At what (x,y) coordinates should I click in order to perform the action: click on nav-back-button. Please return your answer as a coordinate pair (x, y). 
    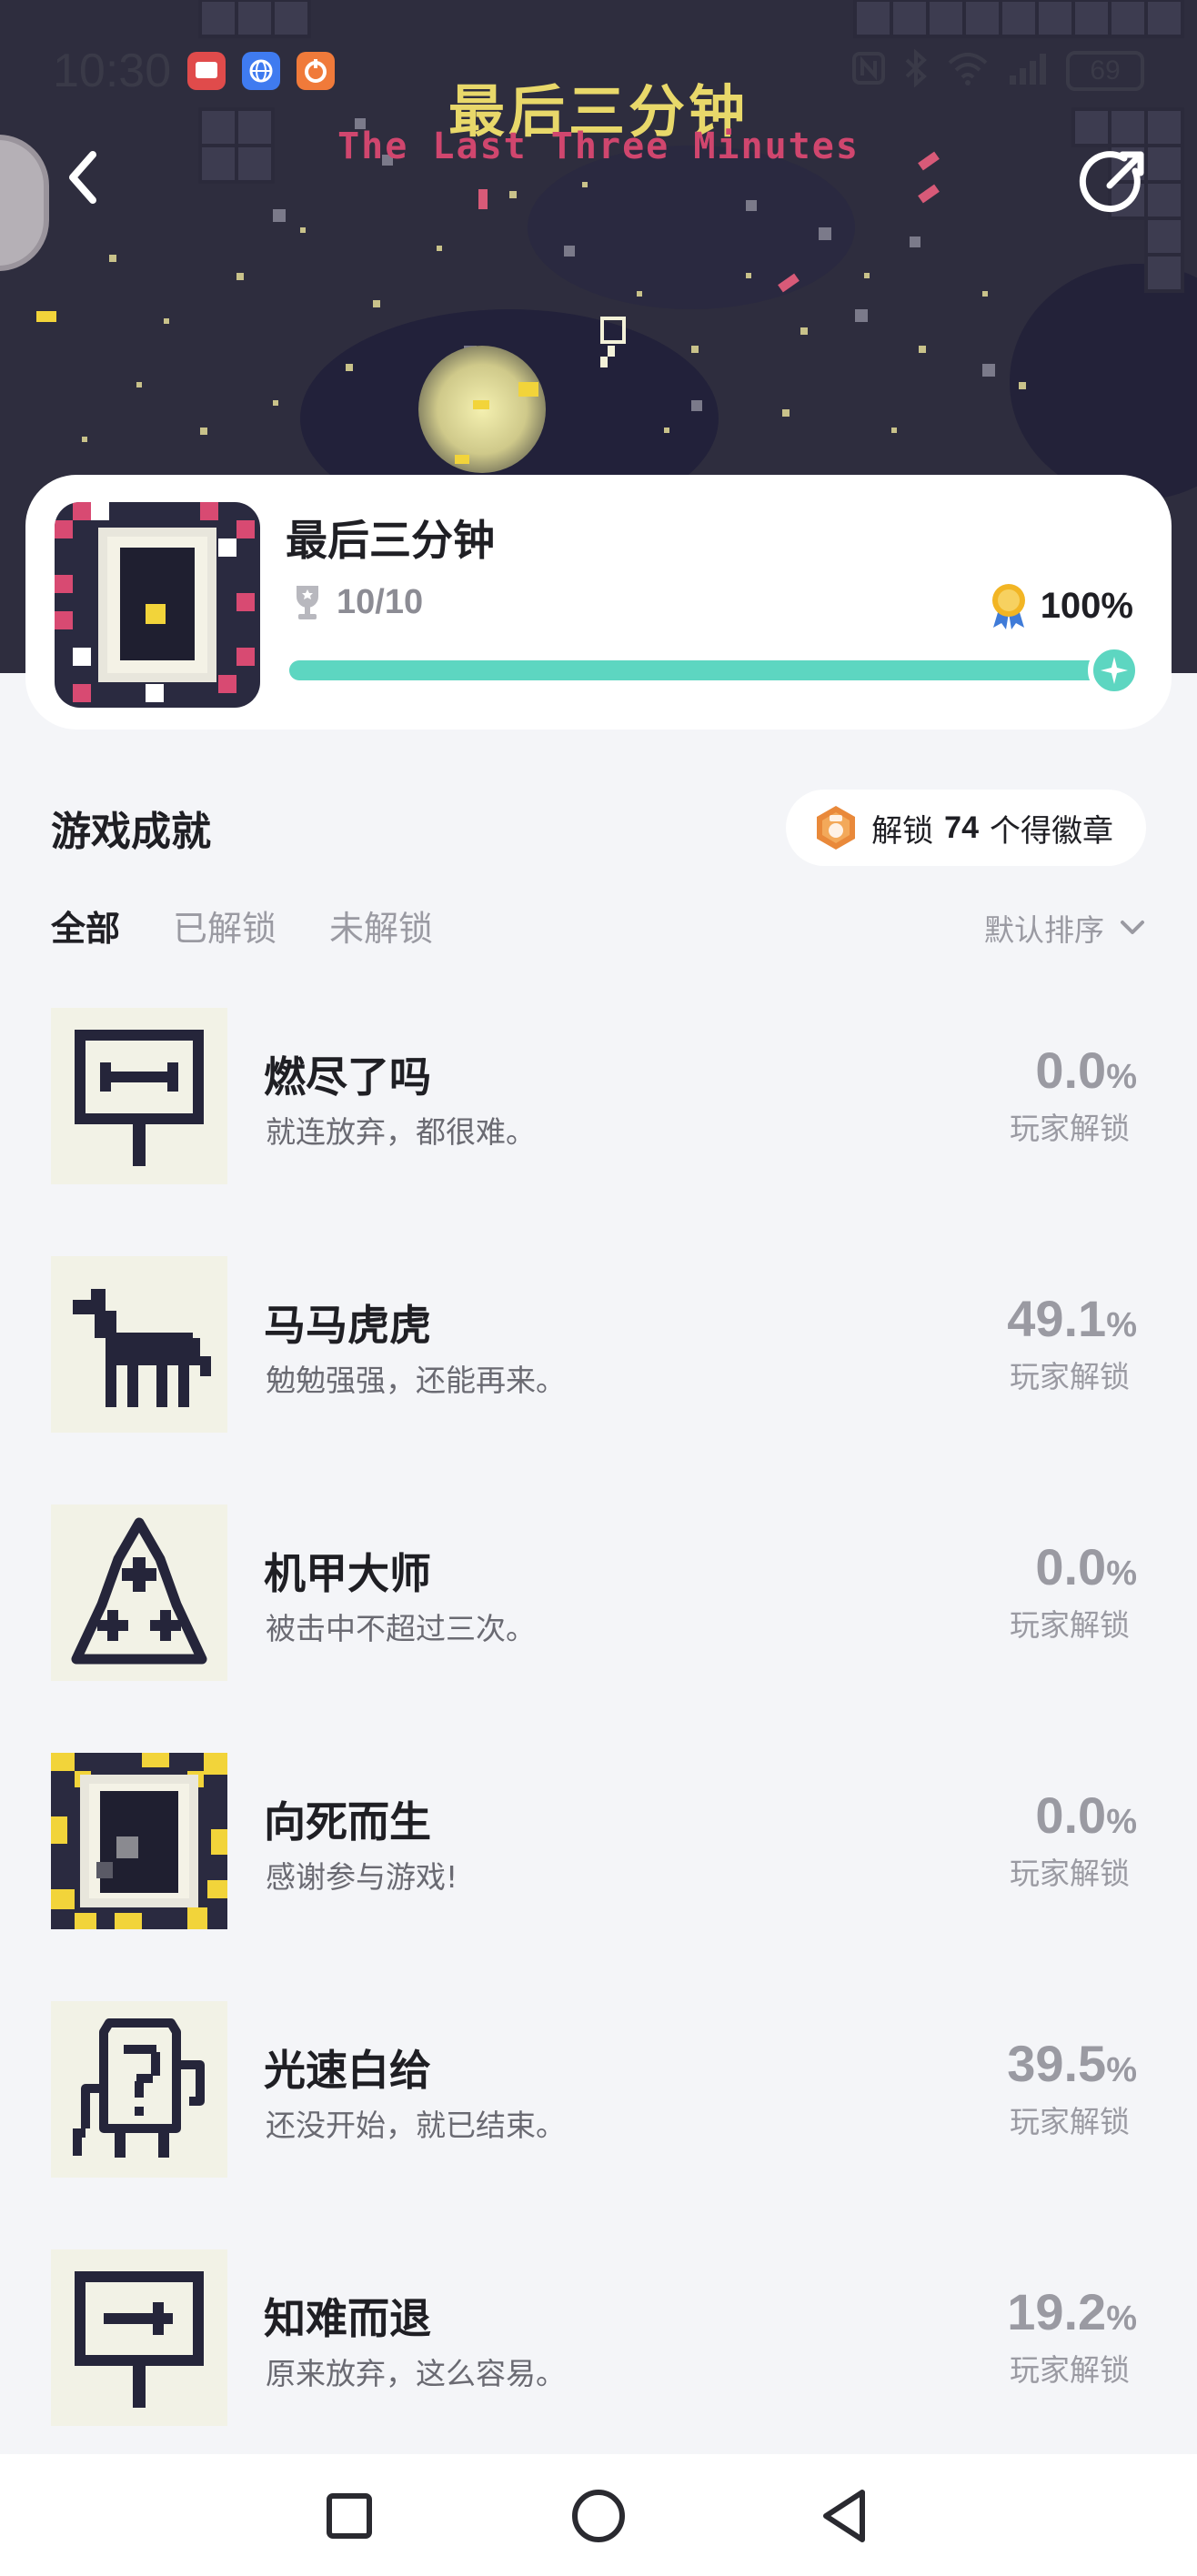
    Looking at the image, I should click on (846, 2516).